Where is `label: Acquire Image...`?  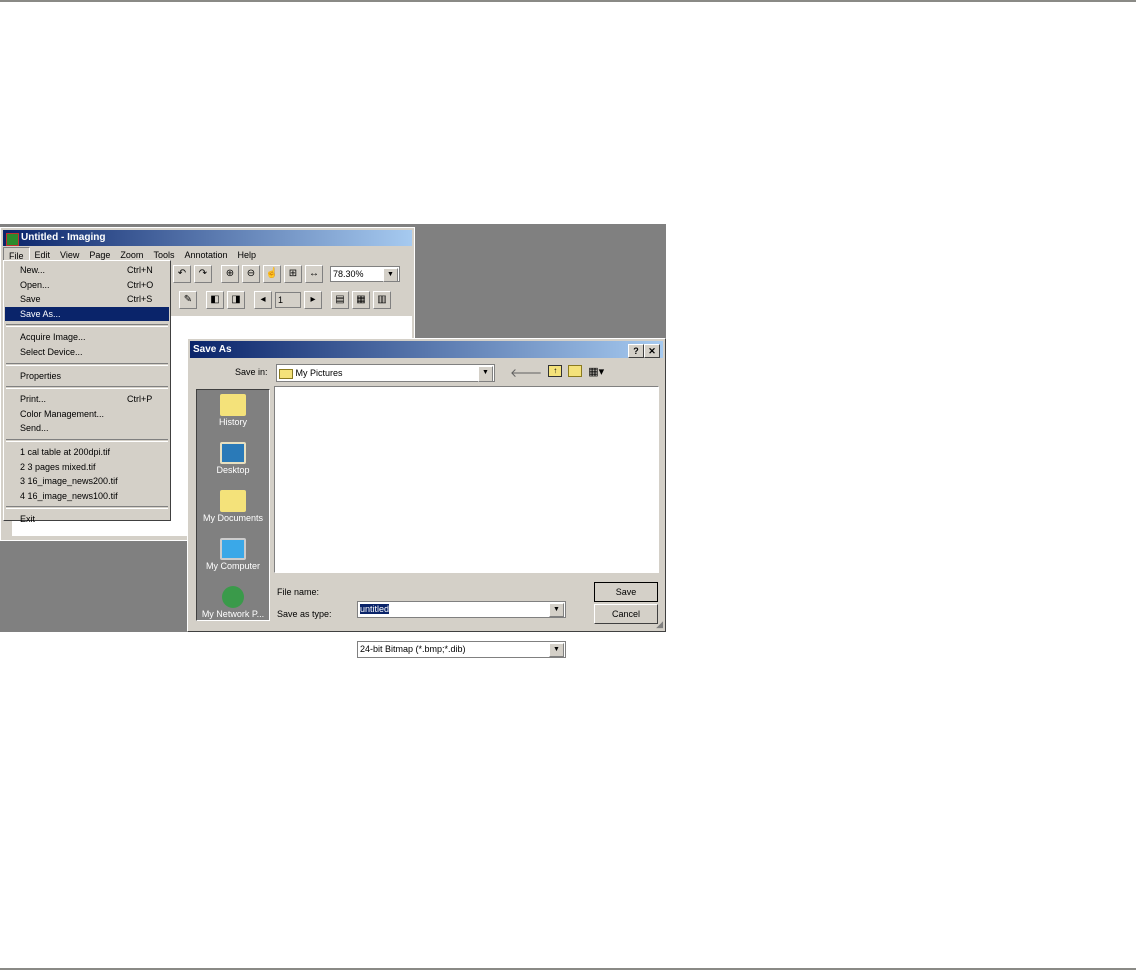
label: Acquire Image... is located at coordinates (53, 337).